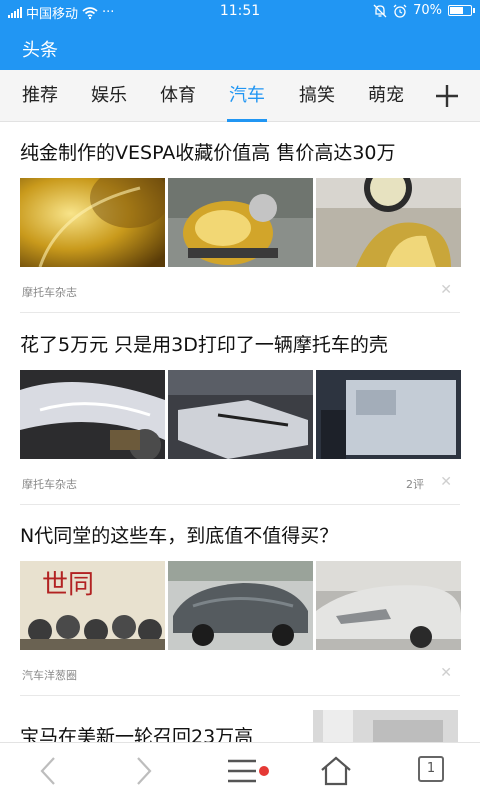  What do you see at coordinates (68, 585) in the screenshot?
I see `thumbnail-caption: 世同` at bounding box center [68, 585].